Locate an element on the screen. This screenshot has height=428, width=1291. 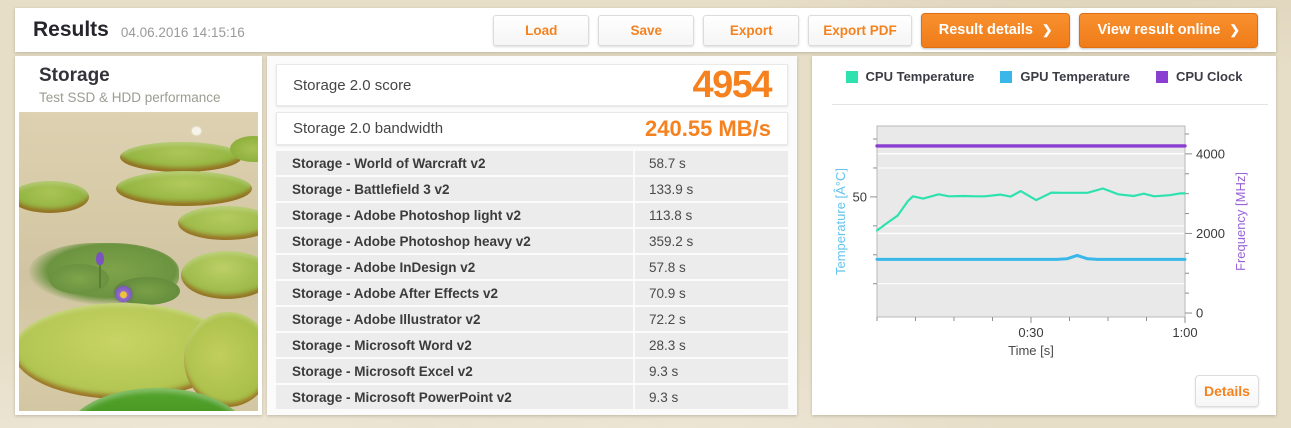
score-card: Storage 2.0 score 4954 is located at coordinates (532, 85).